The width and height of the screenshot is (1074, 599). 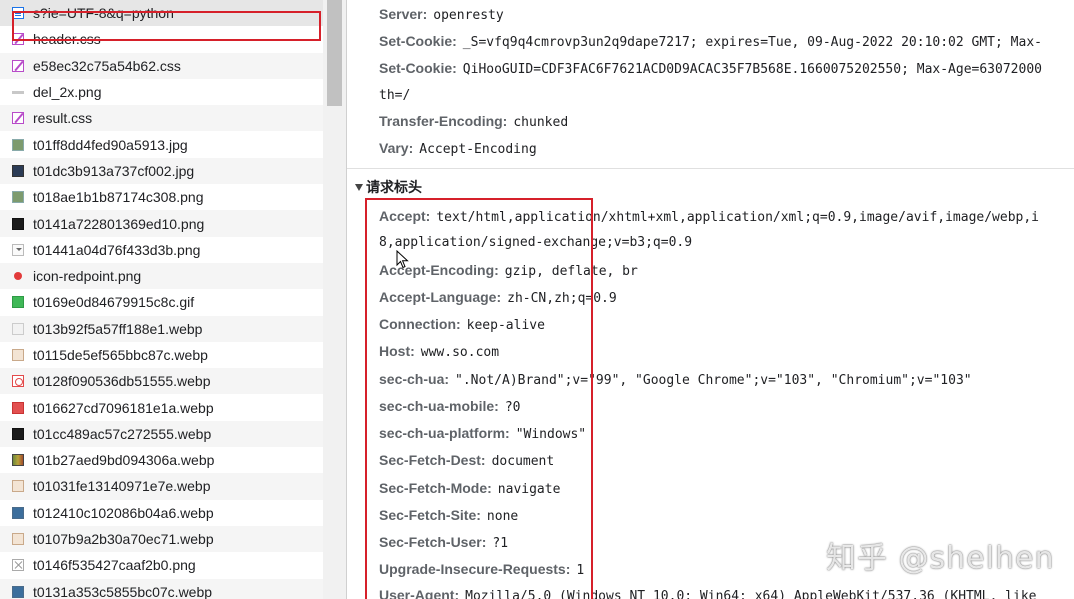 I want to click on request-row: t0141a722801369ed10.png, so click(x=161, y=223).